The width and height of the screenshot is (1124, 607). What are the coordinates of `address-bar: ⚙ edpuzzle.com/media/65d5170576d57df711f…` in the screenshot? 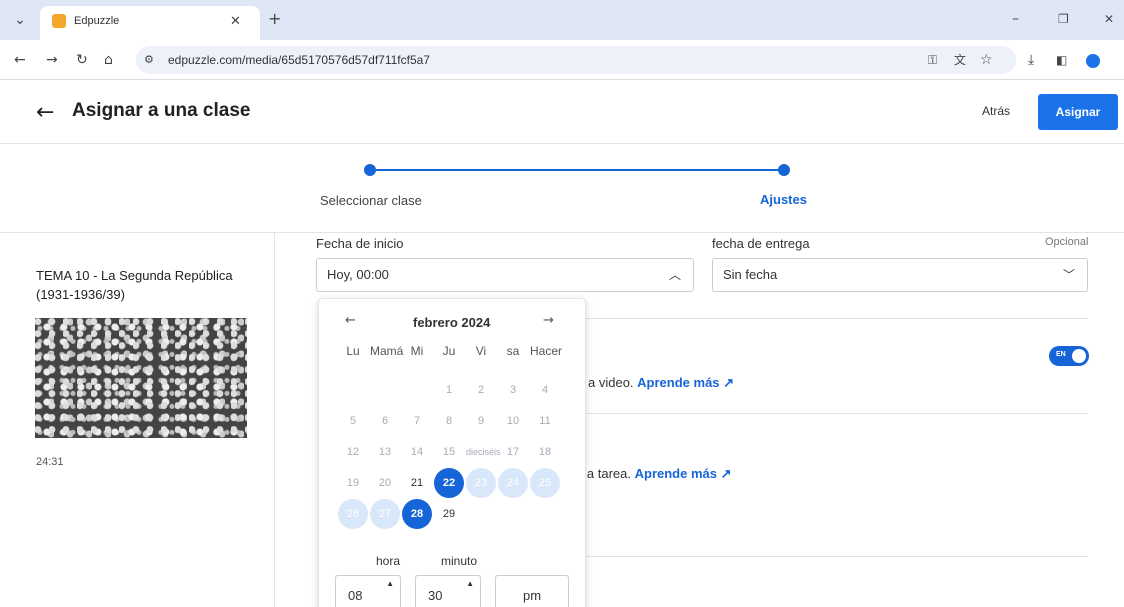 It's located at (576, 60).